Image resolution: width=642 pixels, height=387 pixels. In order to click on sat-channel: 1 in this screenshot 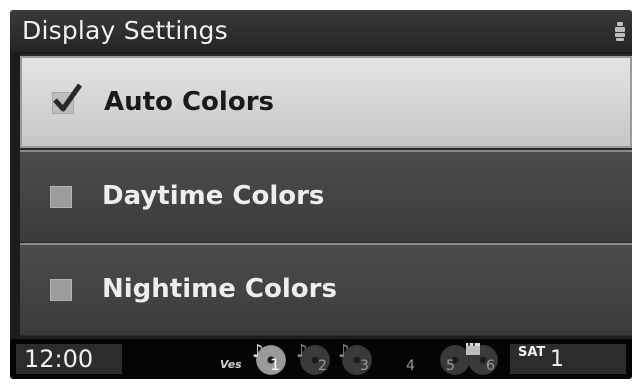, I will do `click(557, 359)`.